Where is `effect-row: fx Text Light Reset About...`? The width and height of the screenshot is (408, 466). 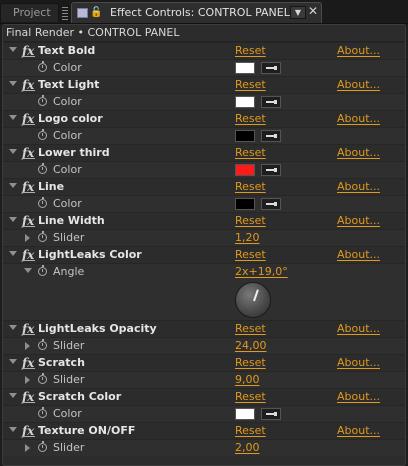
effect-row: fx Text Light Reset About... is located at coordinates (204, 84).